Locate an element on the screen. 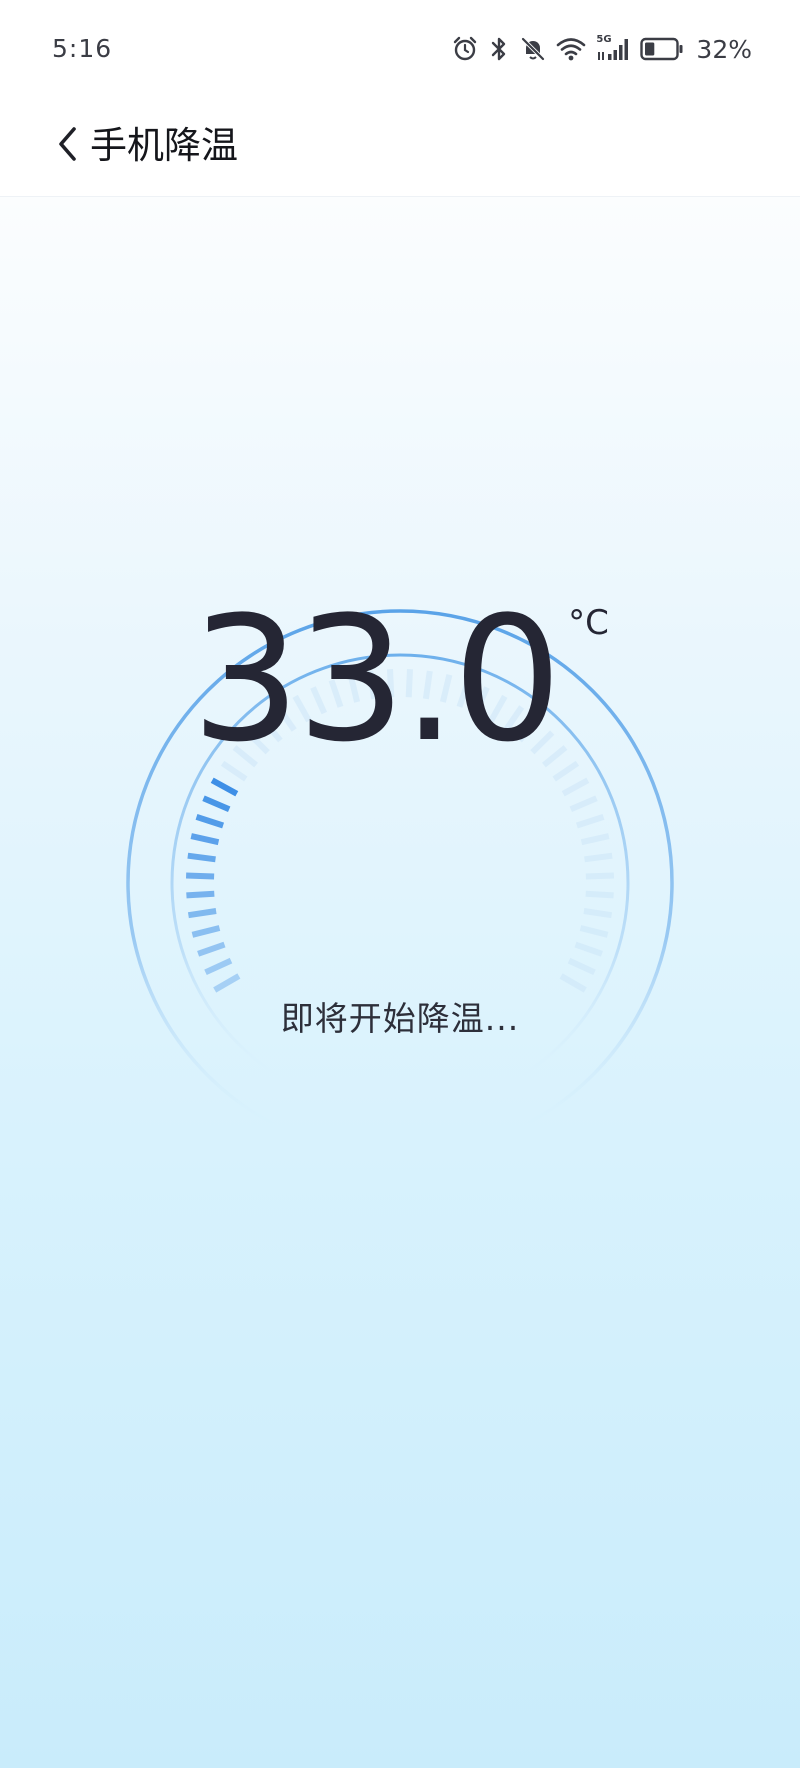 This screenshot has width=800, height=1768. bluetooth-icon is located at coordinates (499, 49).